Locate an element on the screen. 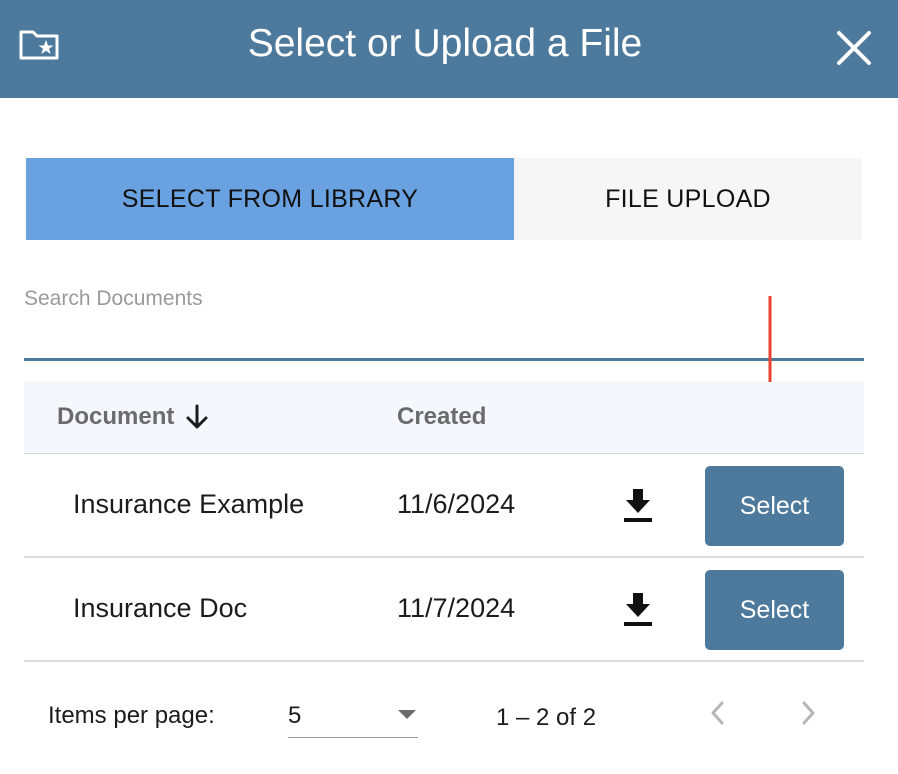 The width and height of the screenshot is (898, 774). items-per-page-select: 5 is located at coordinates (353, 715).